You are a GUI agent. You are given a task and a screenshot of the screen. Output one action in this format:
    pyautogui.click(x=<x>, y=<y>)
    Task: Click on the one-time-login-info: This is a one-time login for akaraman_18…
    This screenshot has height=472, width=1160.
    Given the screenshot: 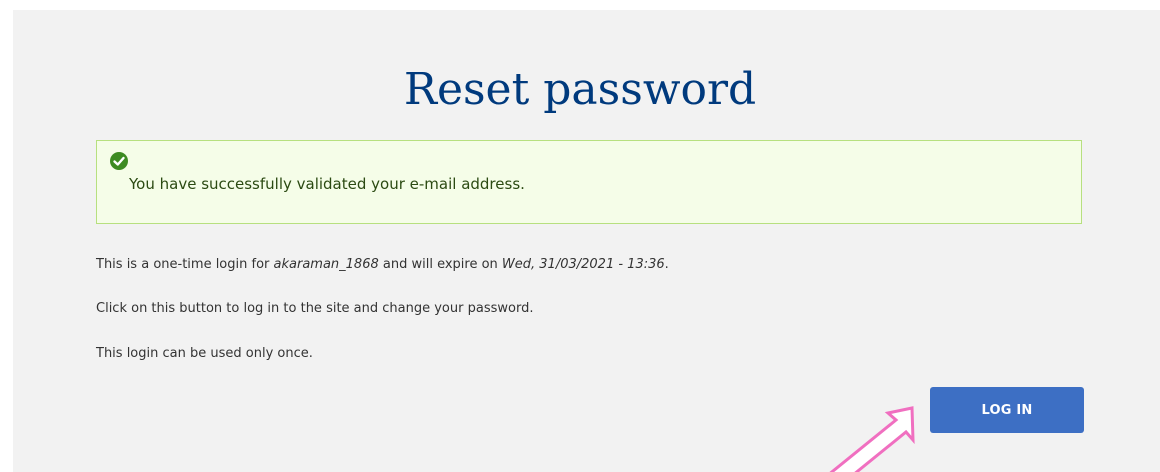 What is the action you would take?
    pyautogui.click(x=382, y=265)
    